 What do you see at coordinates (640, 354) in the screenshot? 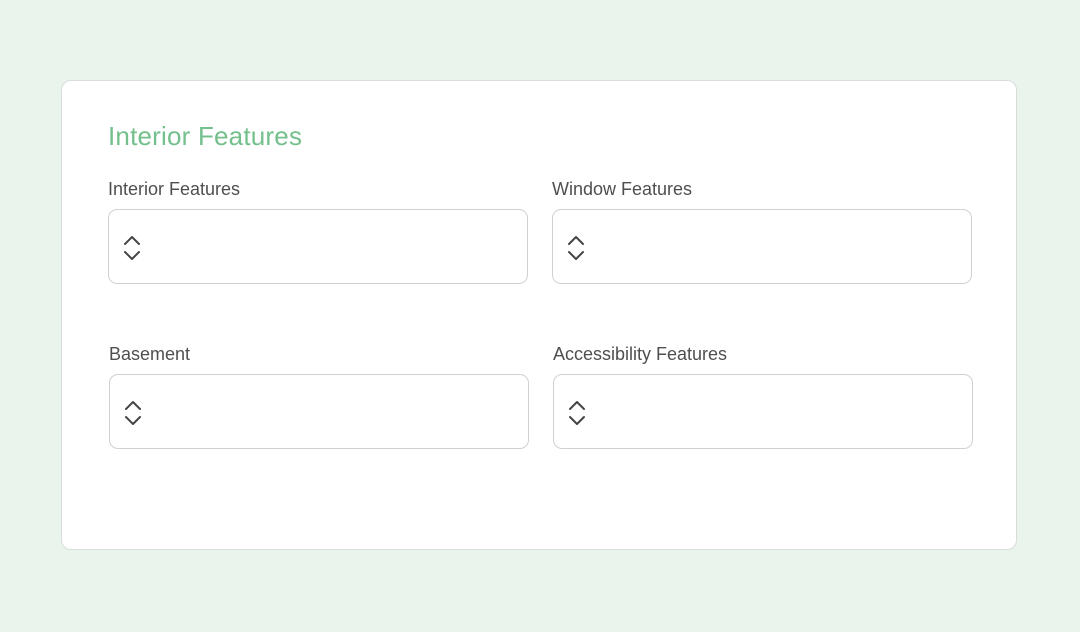
I see `accessibility-features-label: Accessibility Features` at bounding box center [640, 354].